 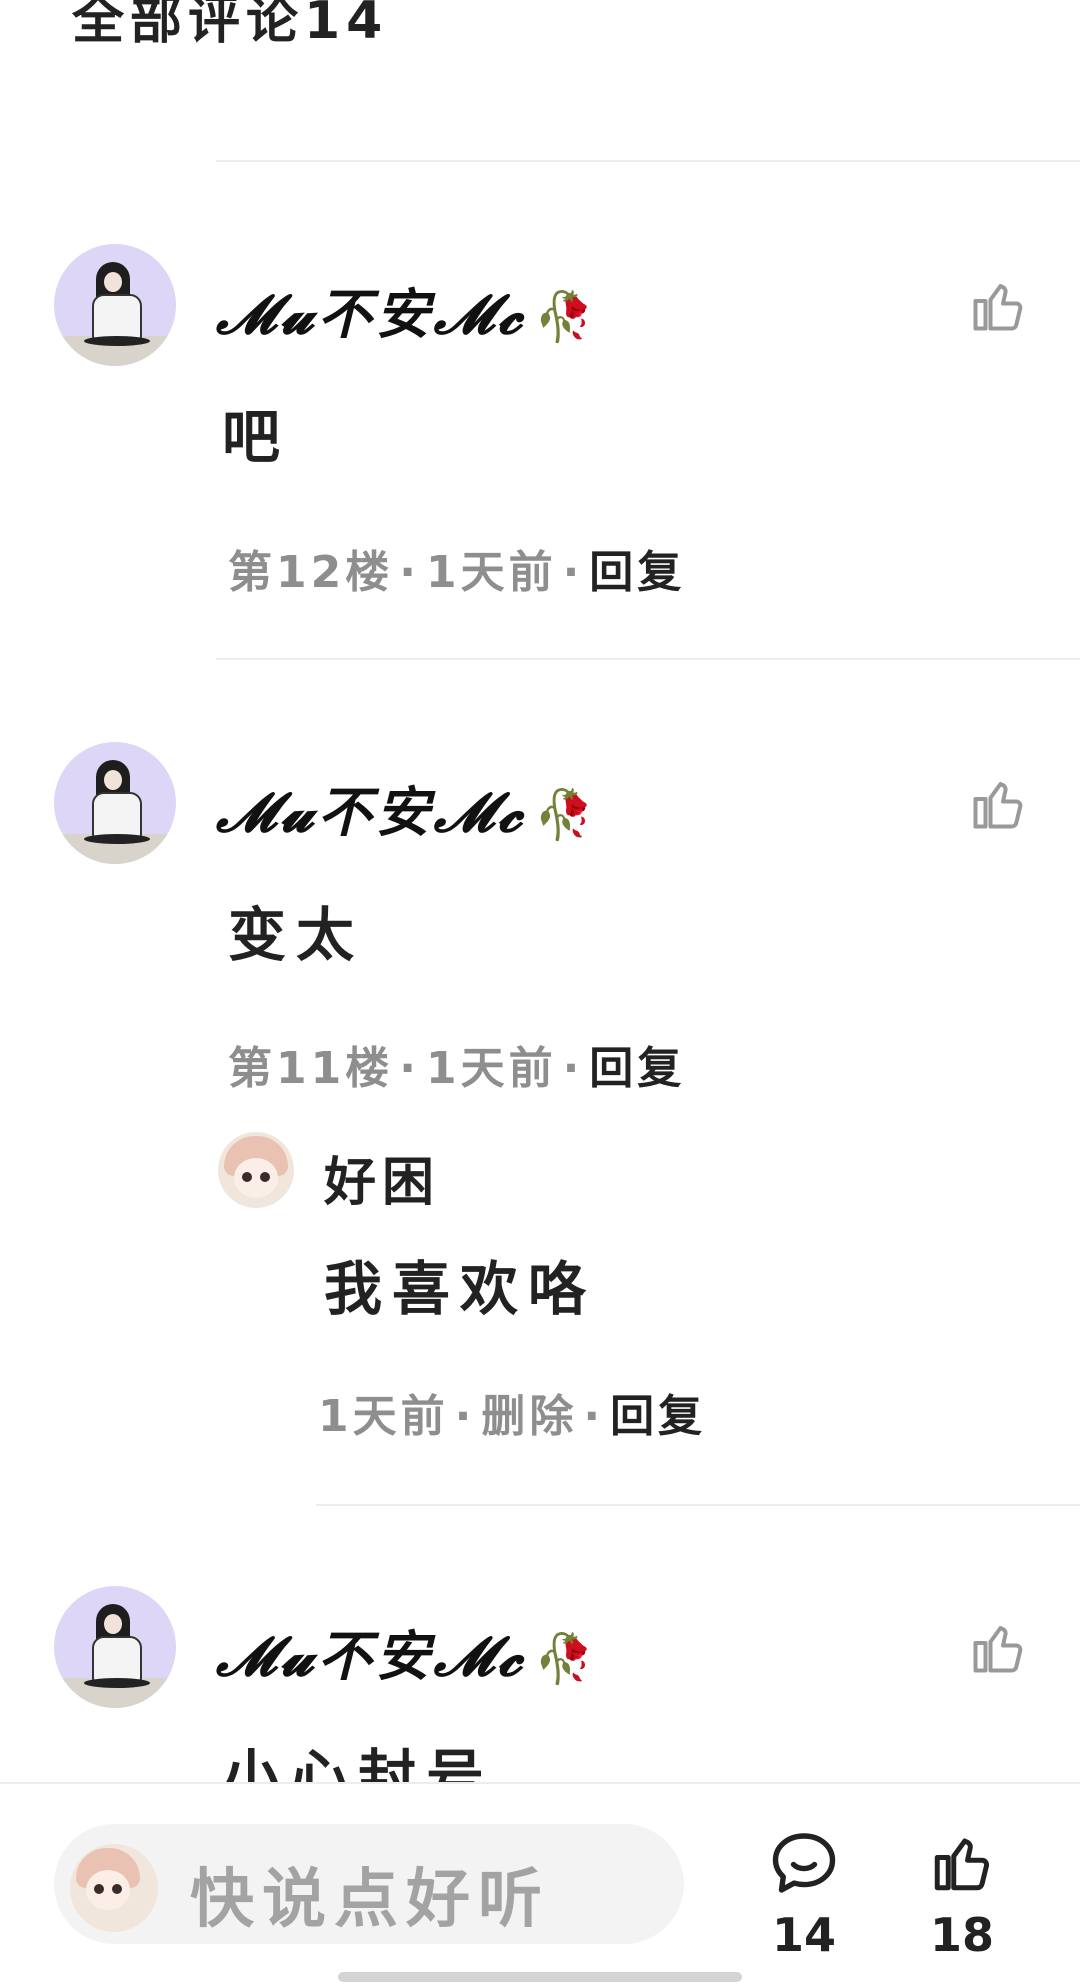 What do you see at coordinates (804, 1863) in the screenshot?
I see `chat-bubble-icon` at bounding box center [804, 1863].